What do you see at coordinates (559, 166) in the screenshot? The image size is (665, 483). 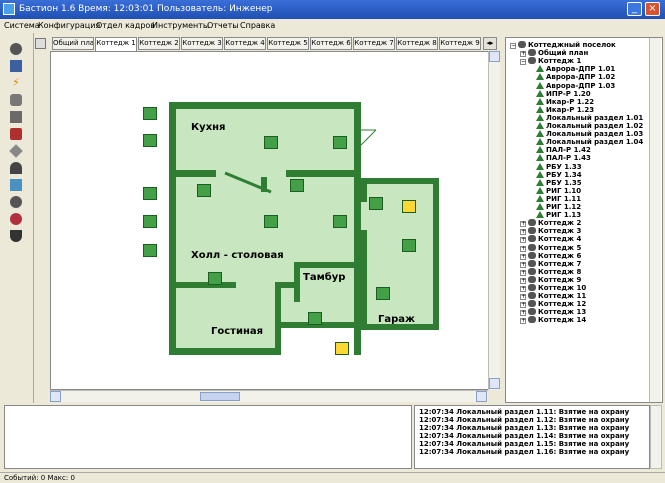 I see `tree-node: РБУ 1.33` at bounding box center [559, 166].